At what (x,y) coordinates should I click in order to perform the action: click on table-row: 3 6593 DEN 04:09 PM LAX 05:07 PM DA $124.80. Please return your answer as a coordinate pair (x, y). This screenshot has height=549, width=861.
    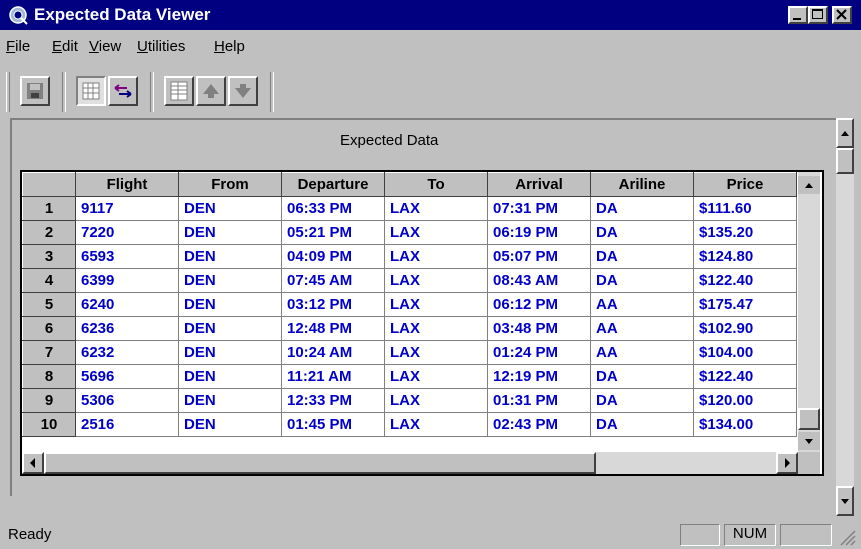
    Looking at the image, I should click on (409, 256).